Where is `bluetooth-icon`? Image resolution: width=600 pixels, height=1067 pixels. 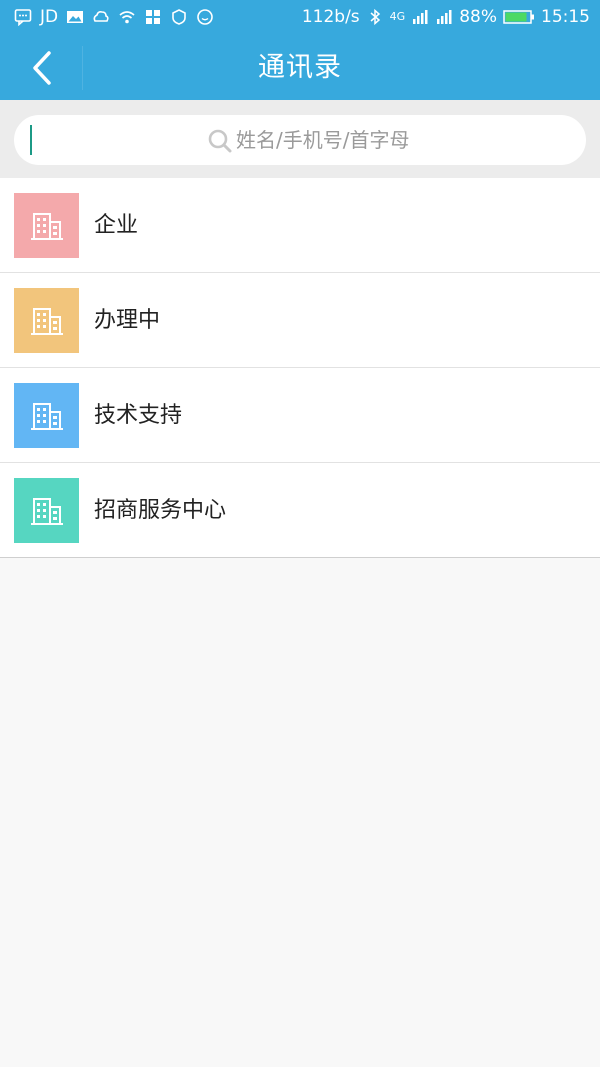 bluetooth-icon is located at coordinates (375, 17).